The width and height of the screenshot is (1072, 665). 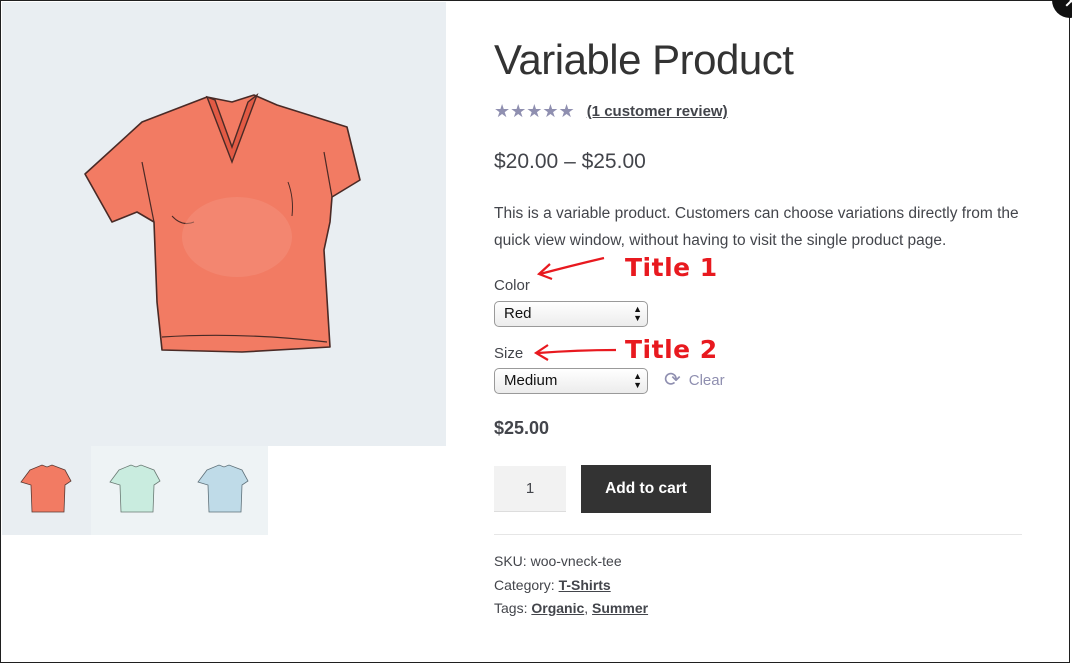 What do you see at coordinates (644, 59) in the screenshot?
I see `product-title: Variable Product` at bounding box center [644, 59].